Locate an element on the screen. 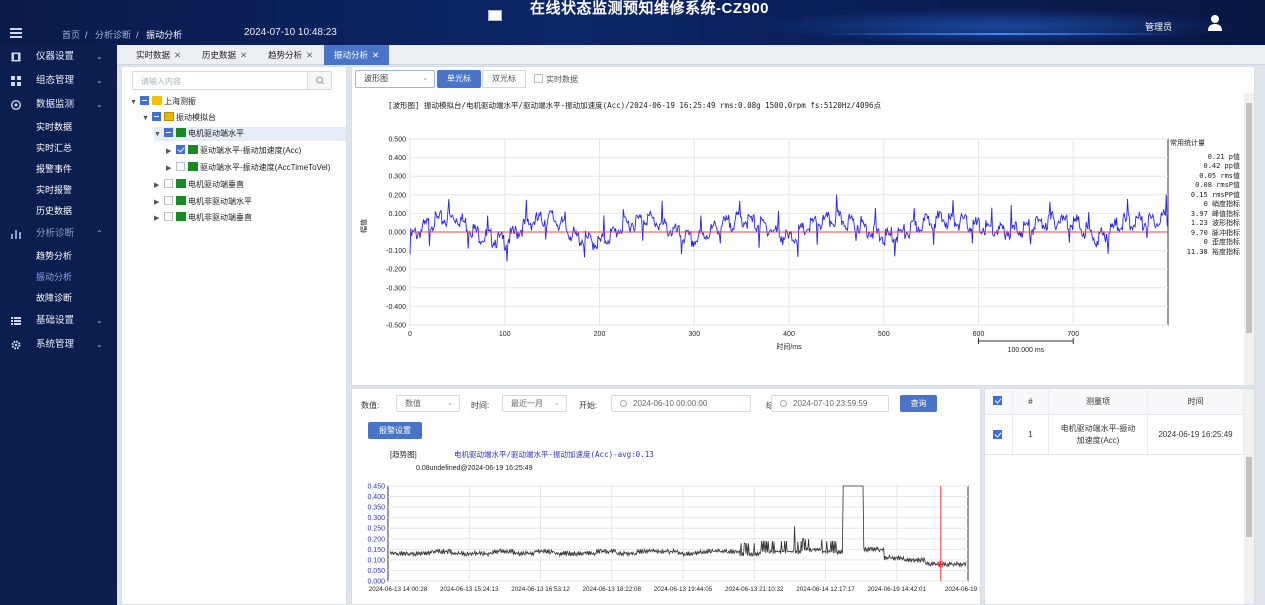 The height and width of the screenshot is (605, 1265). realtime-checkbox: 实时数据 is located at coordinates (556, 79).